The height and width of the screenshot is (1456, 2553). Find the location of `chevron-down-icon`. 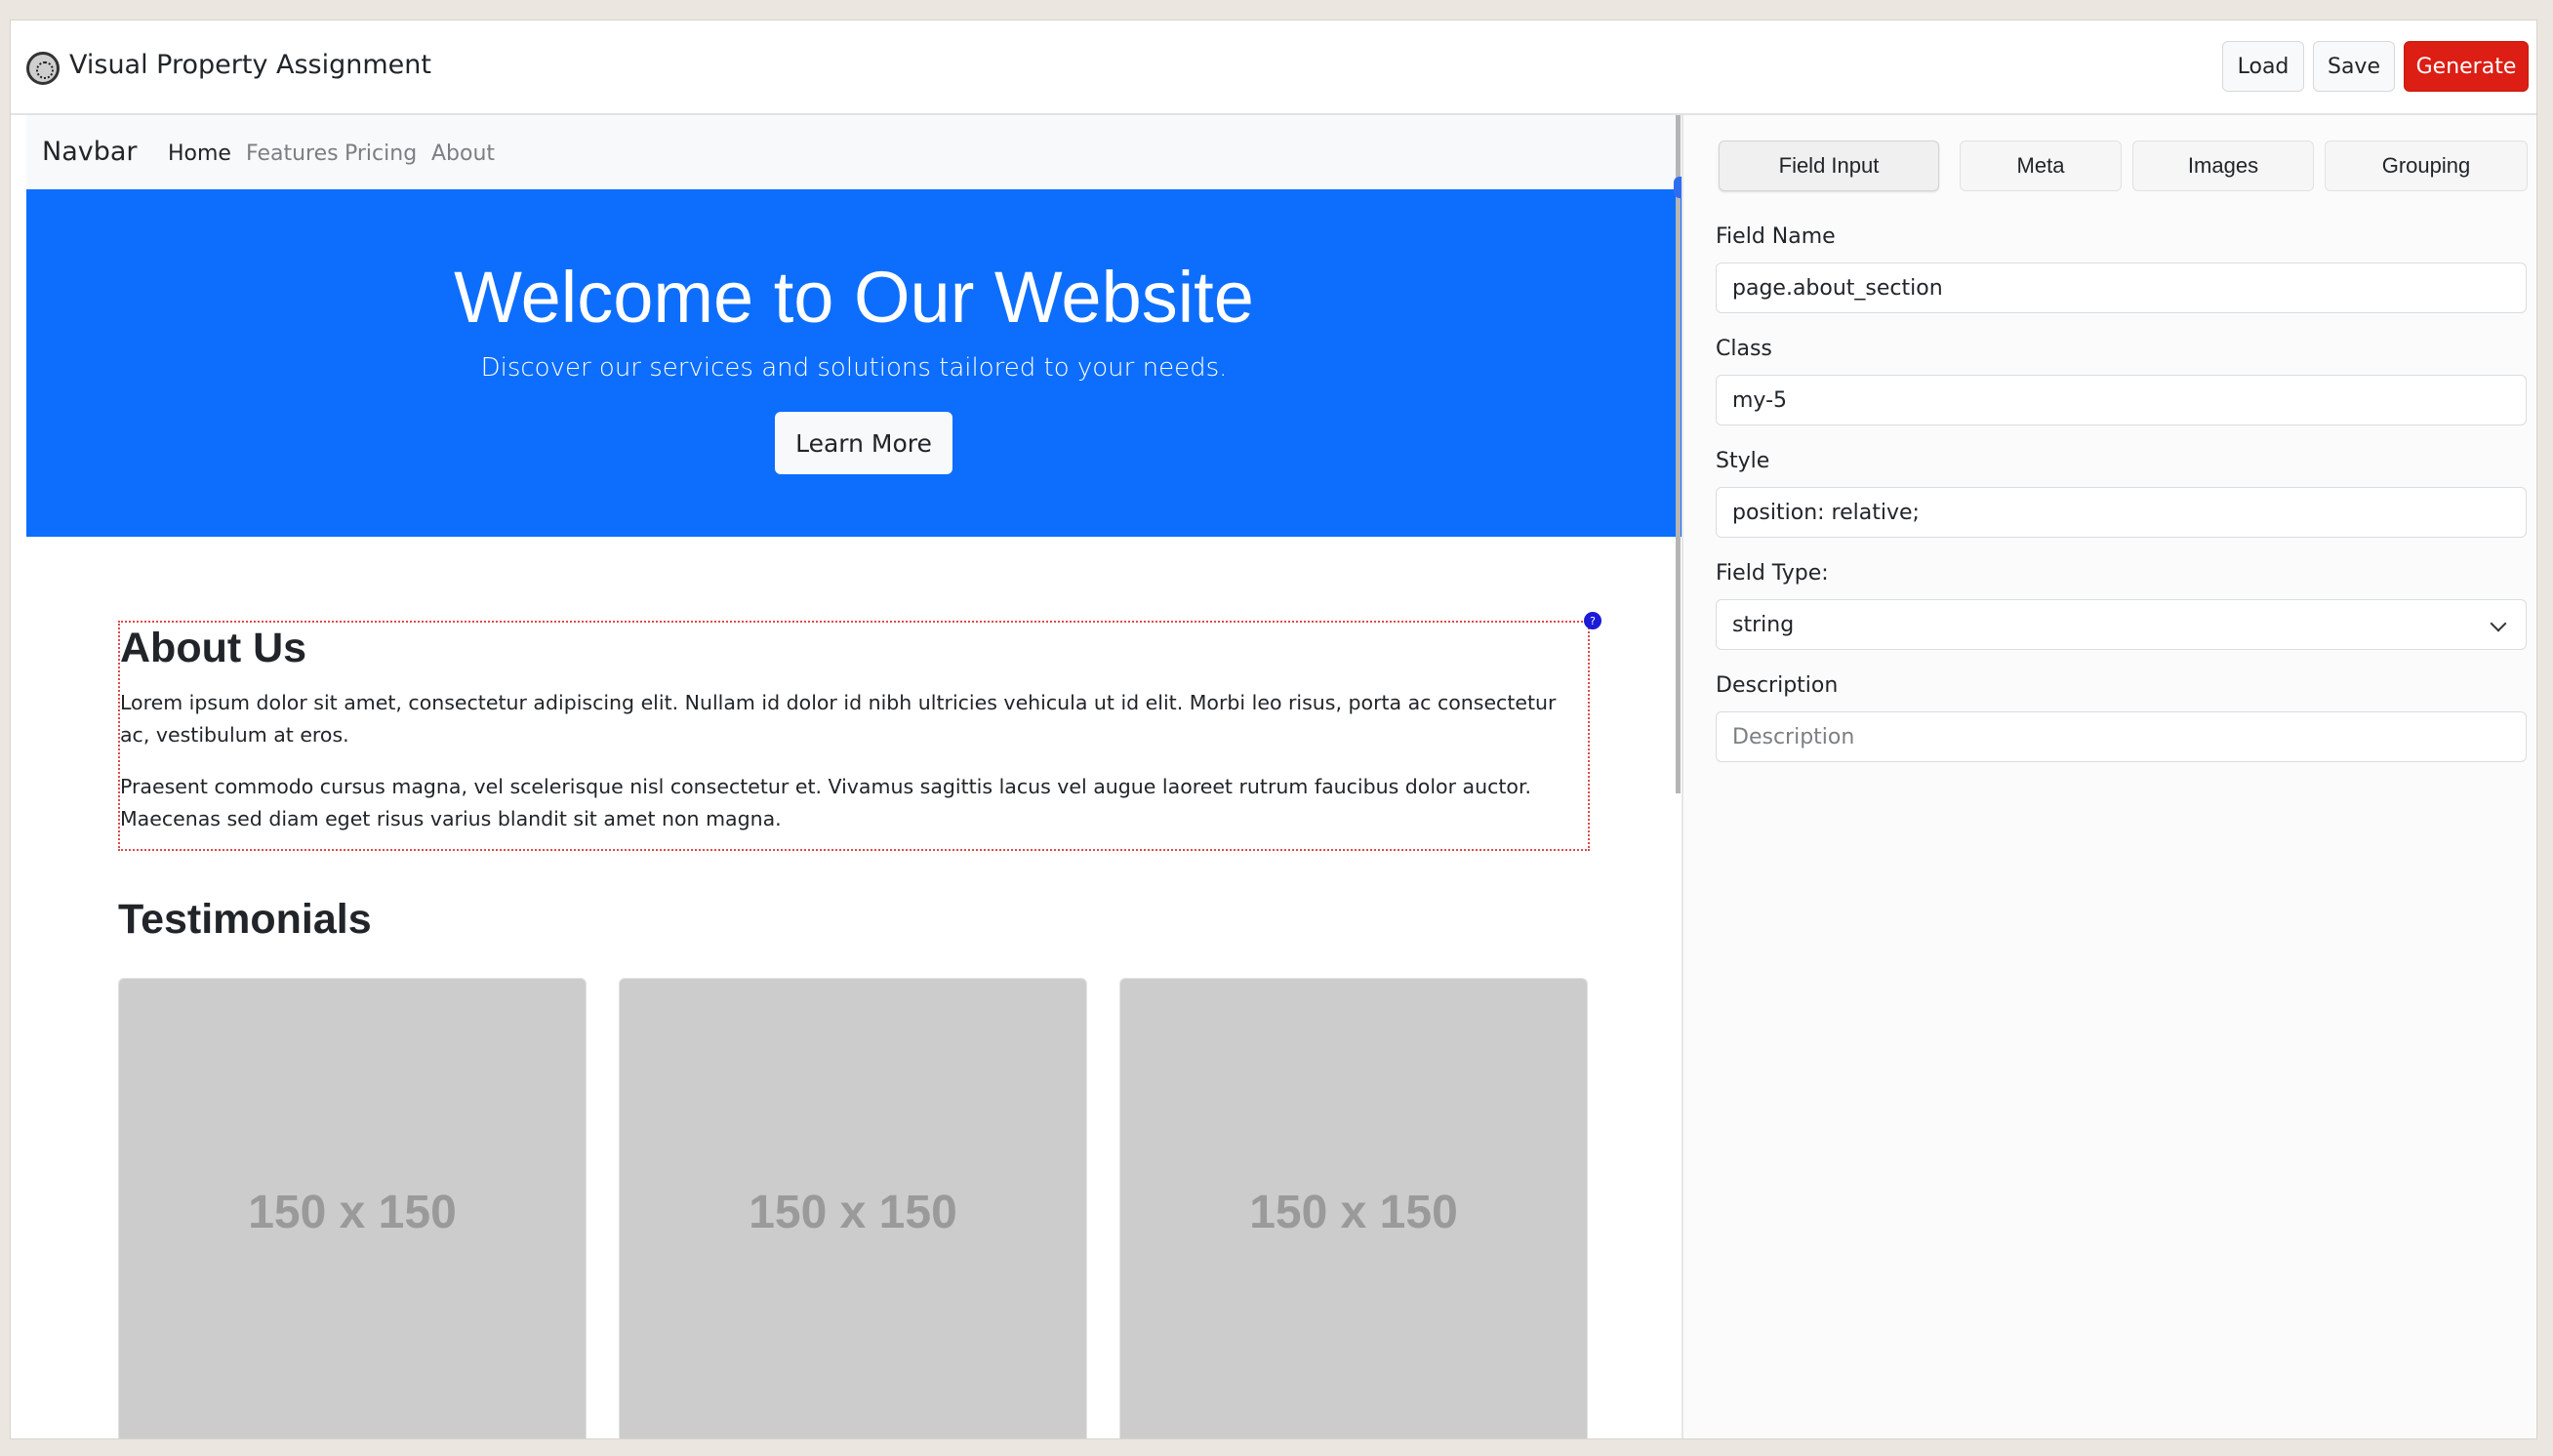

chevron-down-icon is located at coordinates (2498, 623).